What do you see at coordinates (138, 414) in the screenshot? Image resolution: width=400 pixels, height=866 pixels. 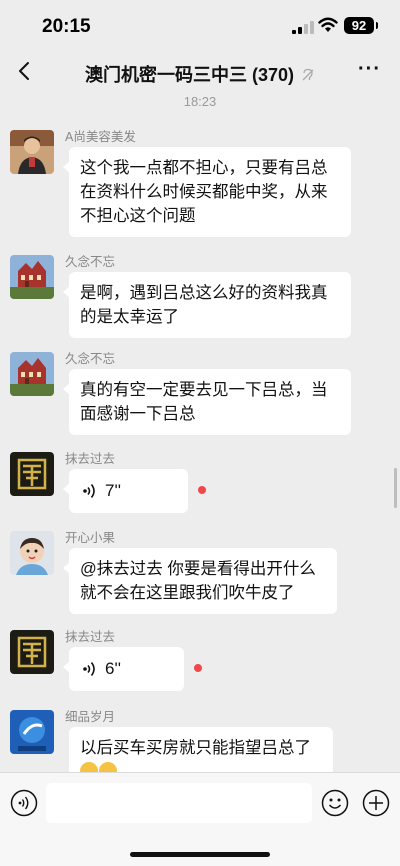 I see `message-line: 面感谢一下吕总` at bounding box center [138, 414].